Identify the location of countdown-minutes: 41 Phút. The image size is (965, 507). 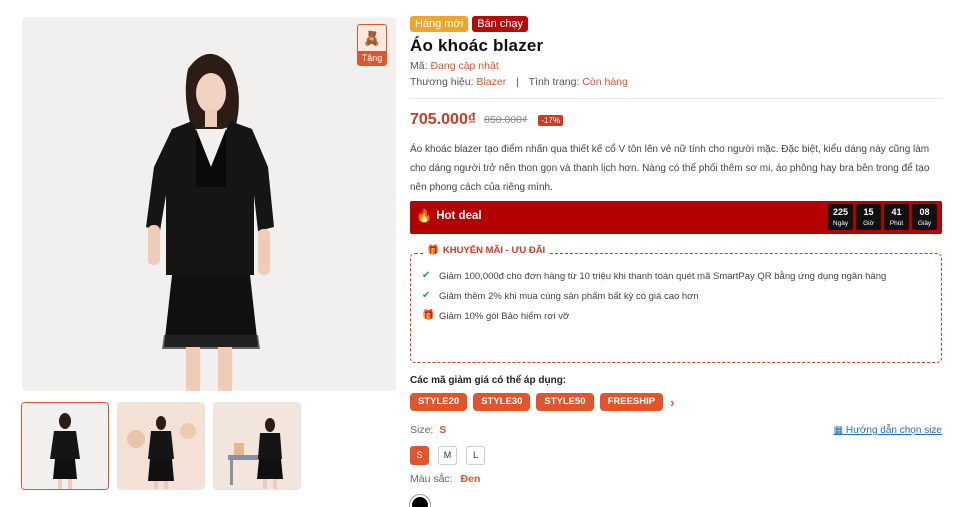
(896, 217).